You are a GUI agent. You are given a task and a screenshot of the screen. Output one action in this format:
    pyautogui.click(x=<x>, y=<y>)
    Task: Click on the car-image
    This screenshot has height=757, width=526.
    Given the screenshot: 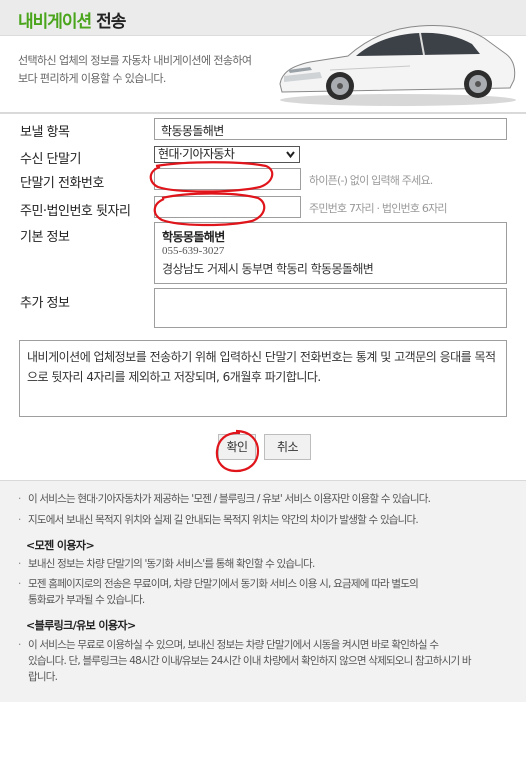 What is the action you would take?
    pyautogui.click(x=397, y=65)
    